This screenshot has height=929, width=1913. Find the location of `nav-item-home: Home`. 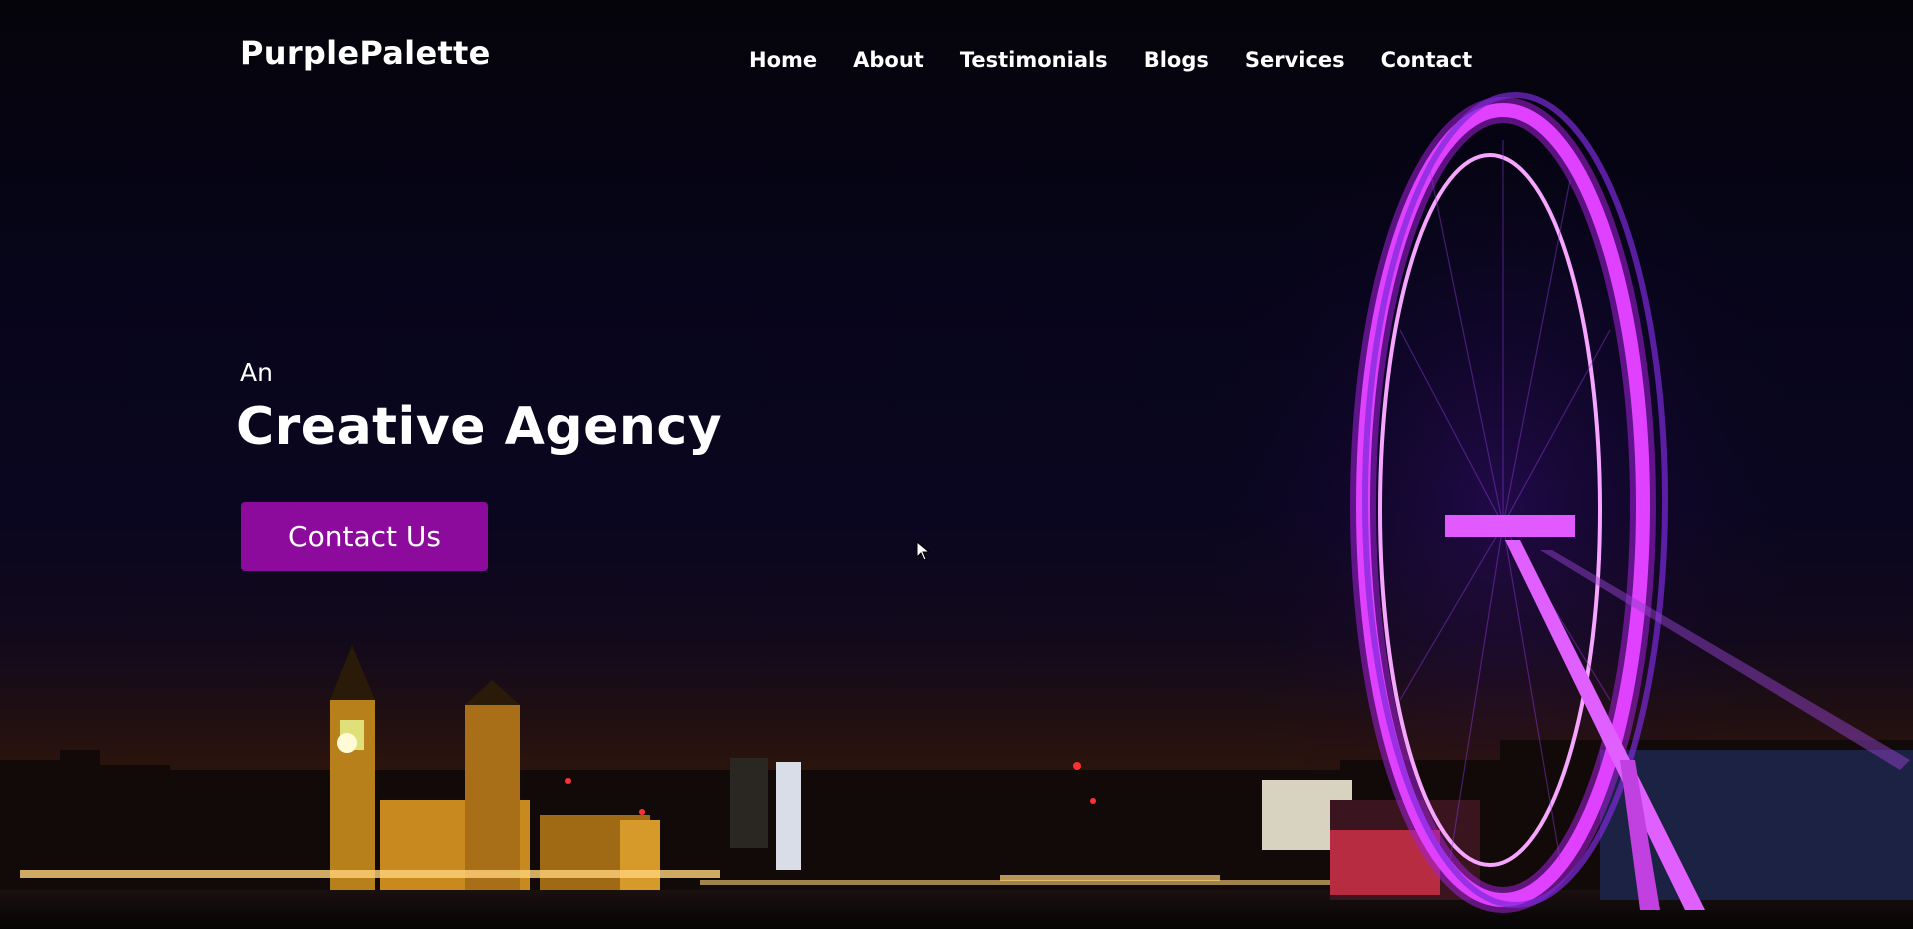

nav-item-home: Home is located at coordinates (783, 60).